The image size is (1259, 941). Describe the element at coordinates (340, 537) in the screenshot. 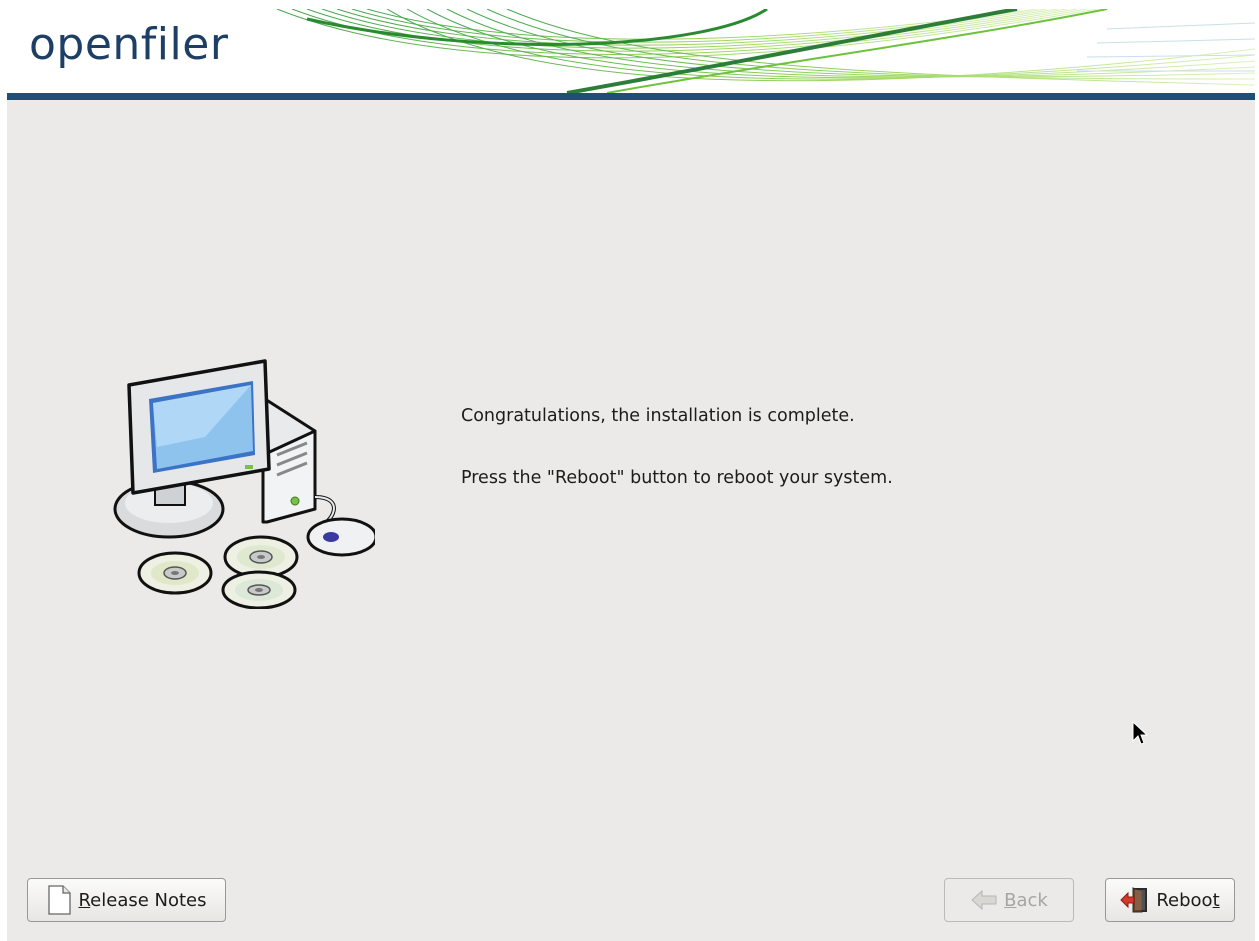

I see `mouse-icon` at that location.